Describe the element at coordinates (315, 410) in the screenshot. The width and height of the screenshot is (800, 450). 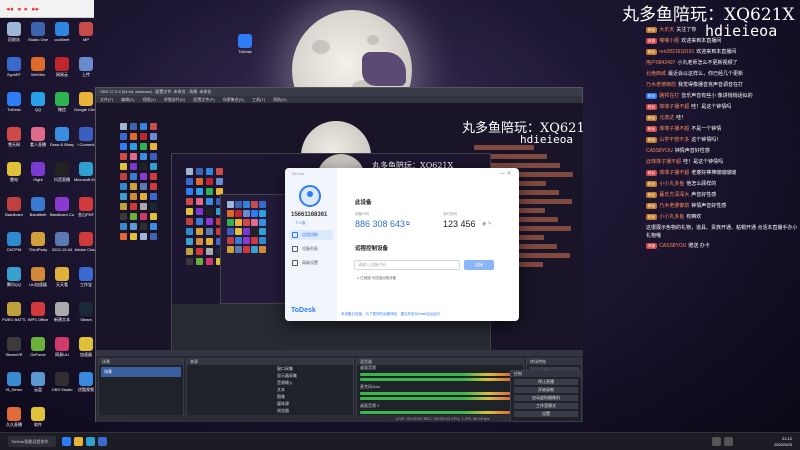
I see `source-item: 浏览器` at that location.